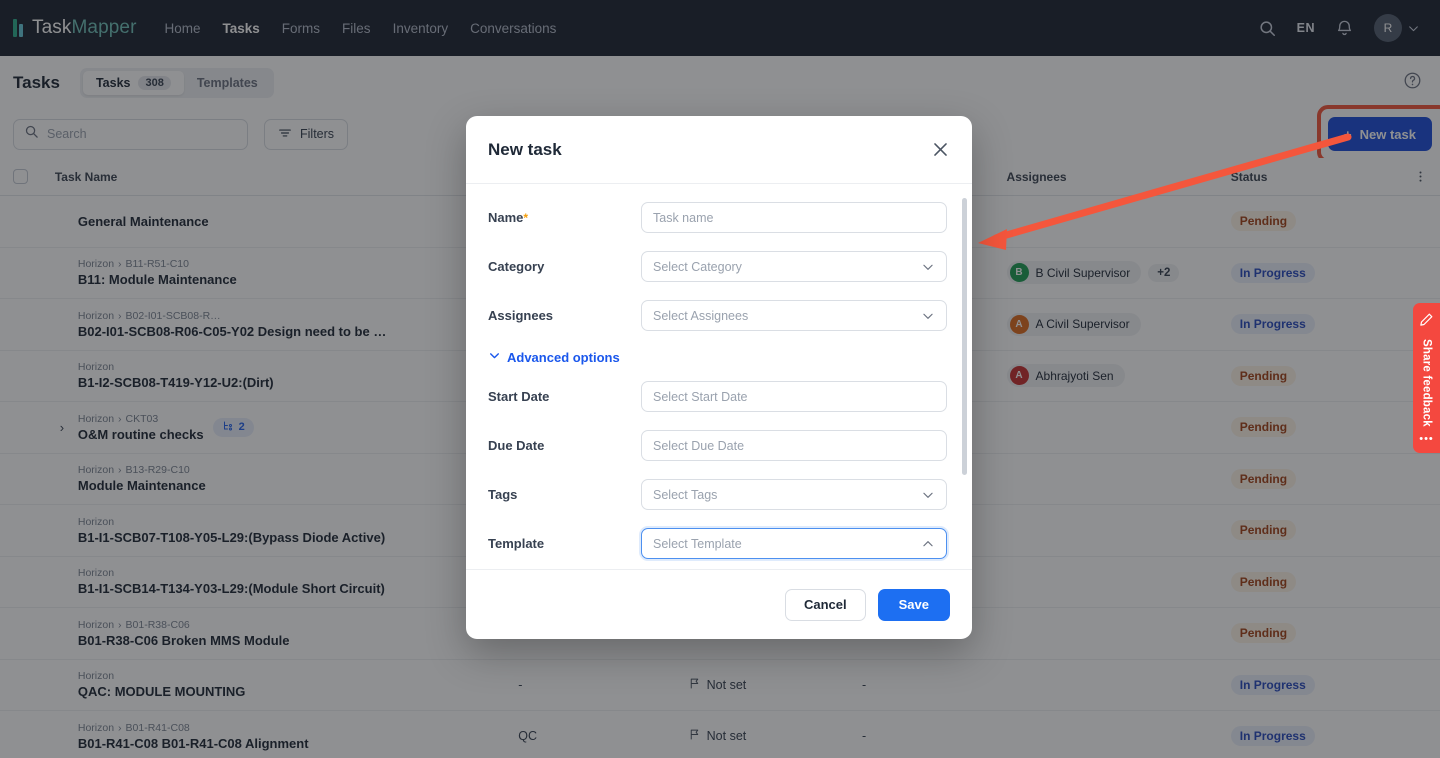 The height and width of the screenshot is (758, 1440). I want to click on advanced-options-toggle: Advanced options, so click(719, 357).